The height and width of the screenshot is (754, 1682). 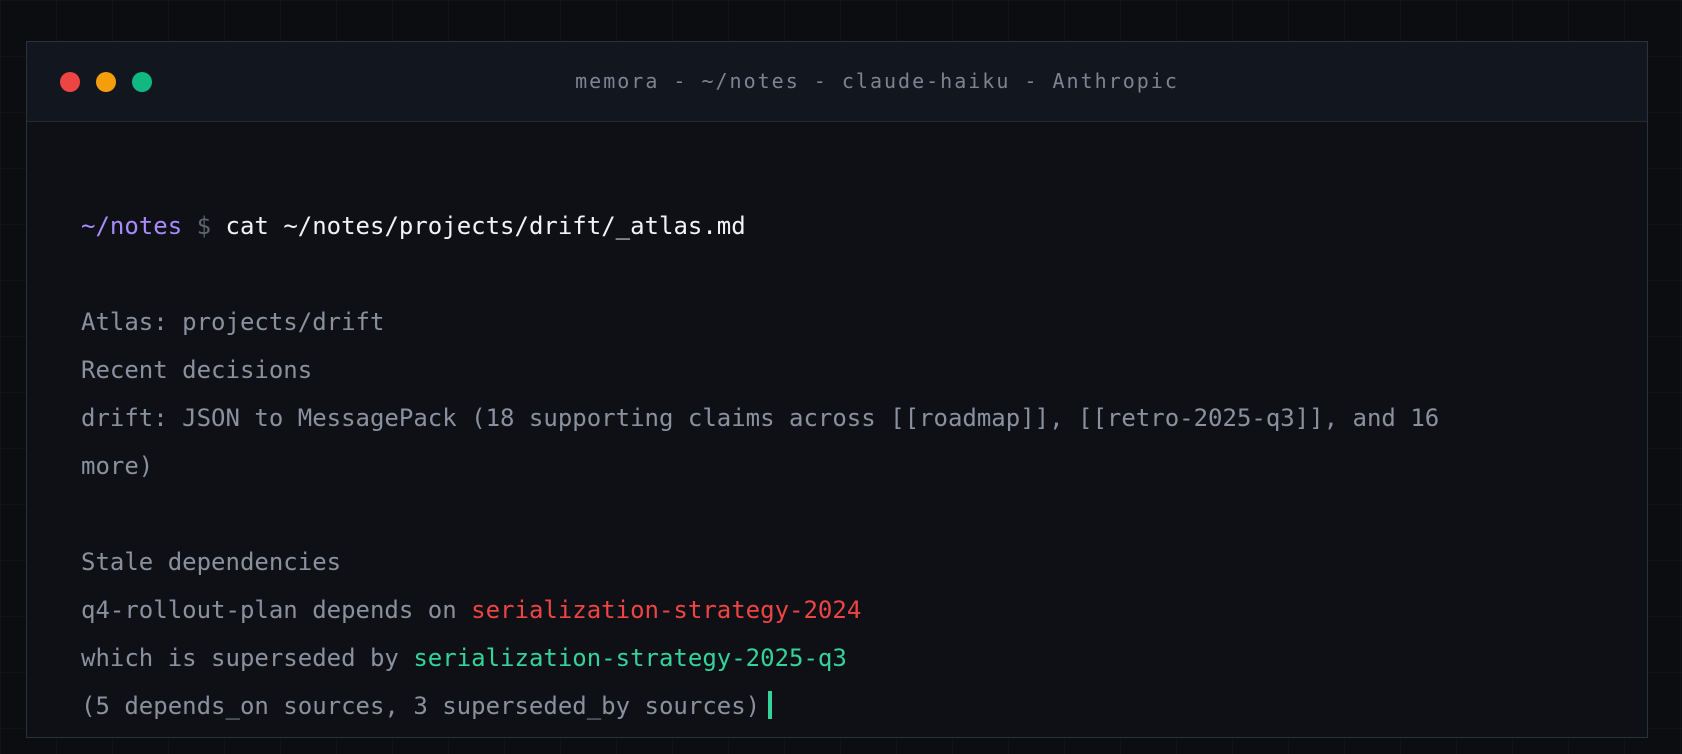 I want to click on atlas-heading: Atlas: projects/drift, so click(x=233, y=322).